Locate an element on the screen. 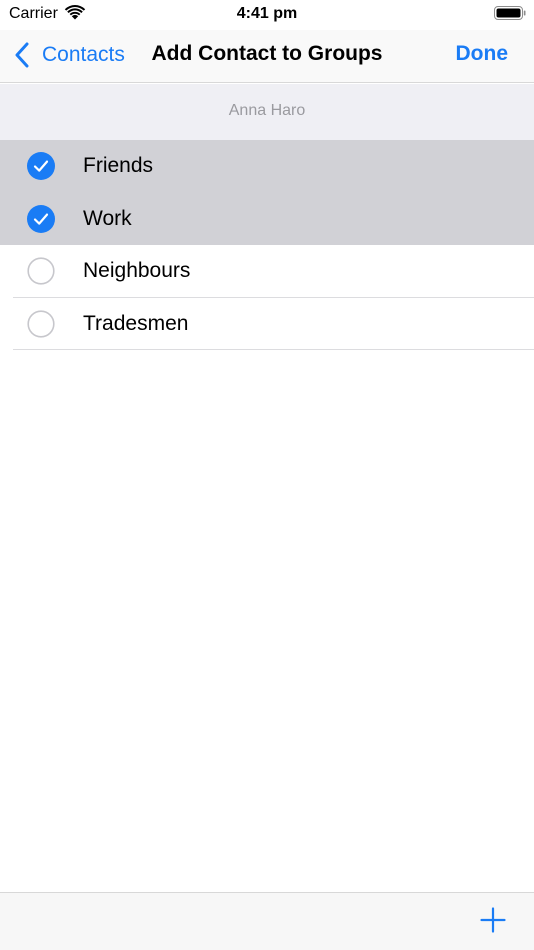 The image size is (534, 950). status-time: 4:41 pm is located at coordinates (267, 13).